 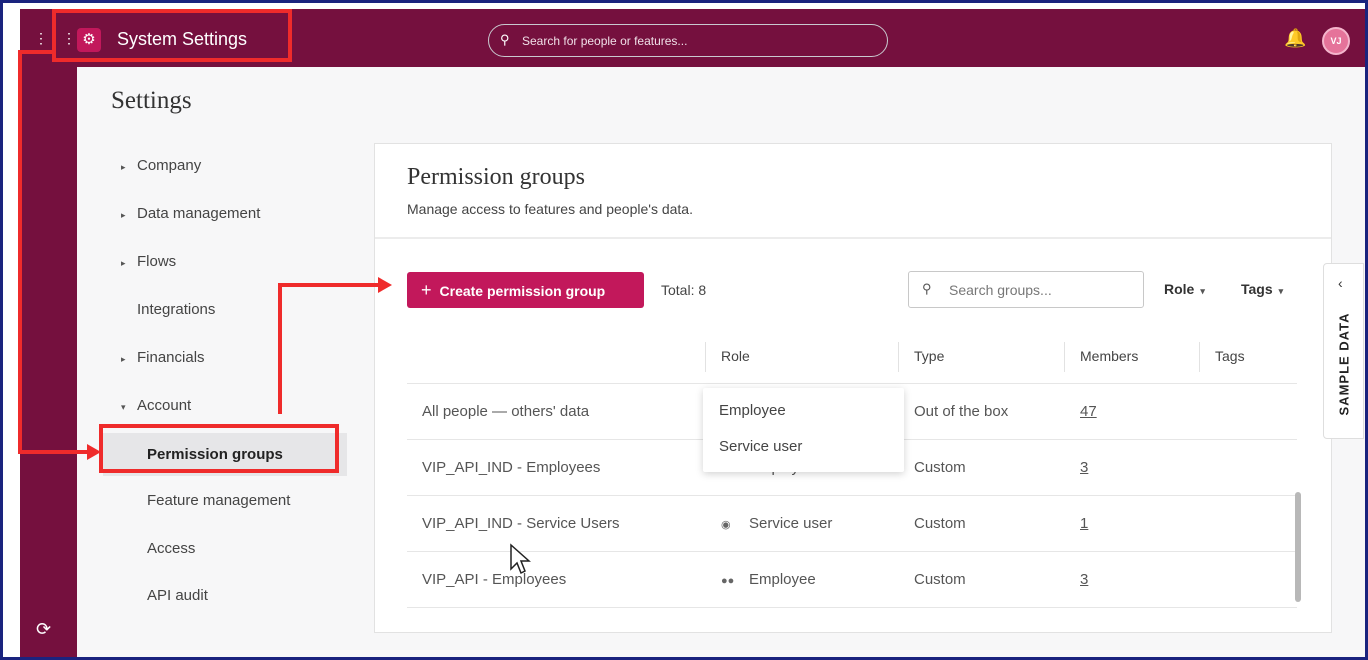 I want to click on table-header: Role Type Members Tags, so click(x=852, y=356).